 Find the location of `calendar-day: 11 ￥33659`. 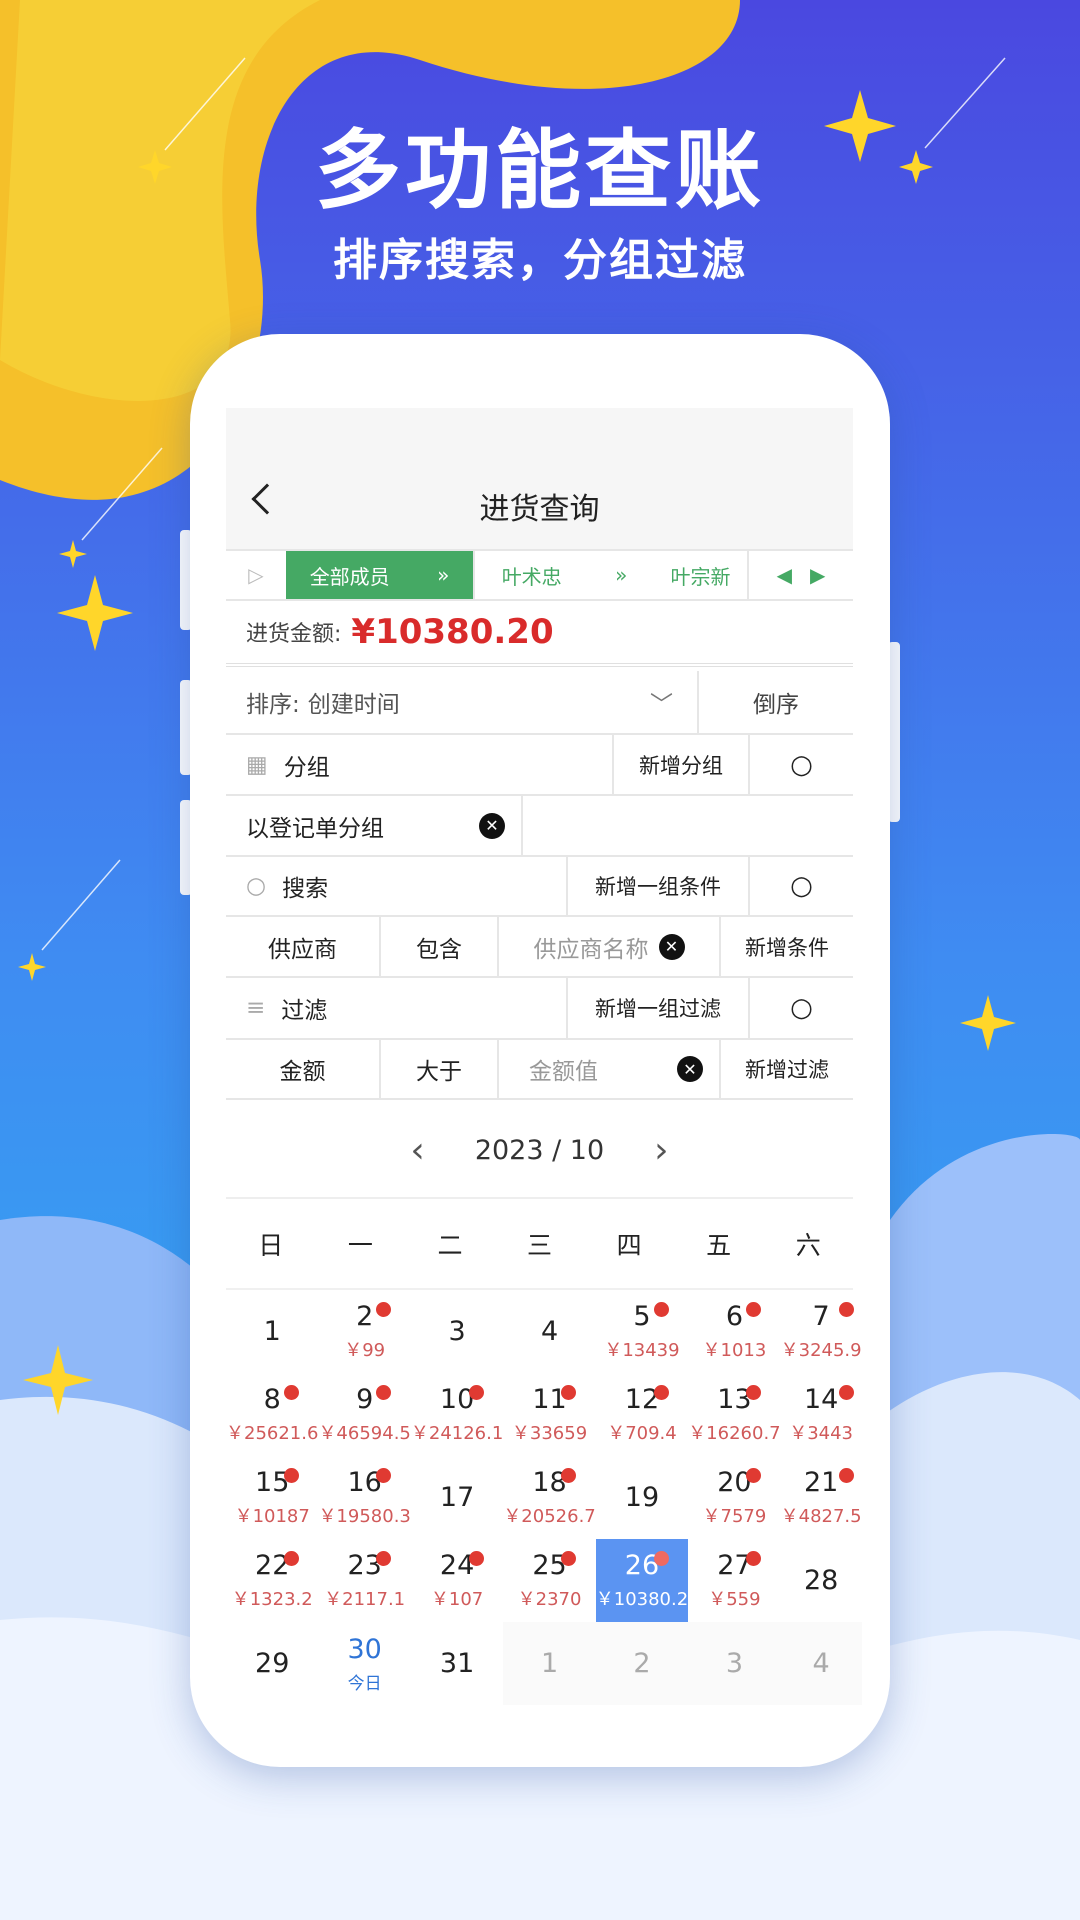

calendar-day: 11 ￥33659 is located at coordinates (549, 1414).